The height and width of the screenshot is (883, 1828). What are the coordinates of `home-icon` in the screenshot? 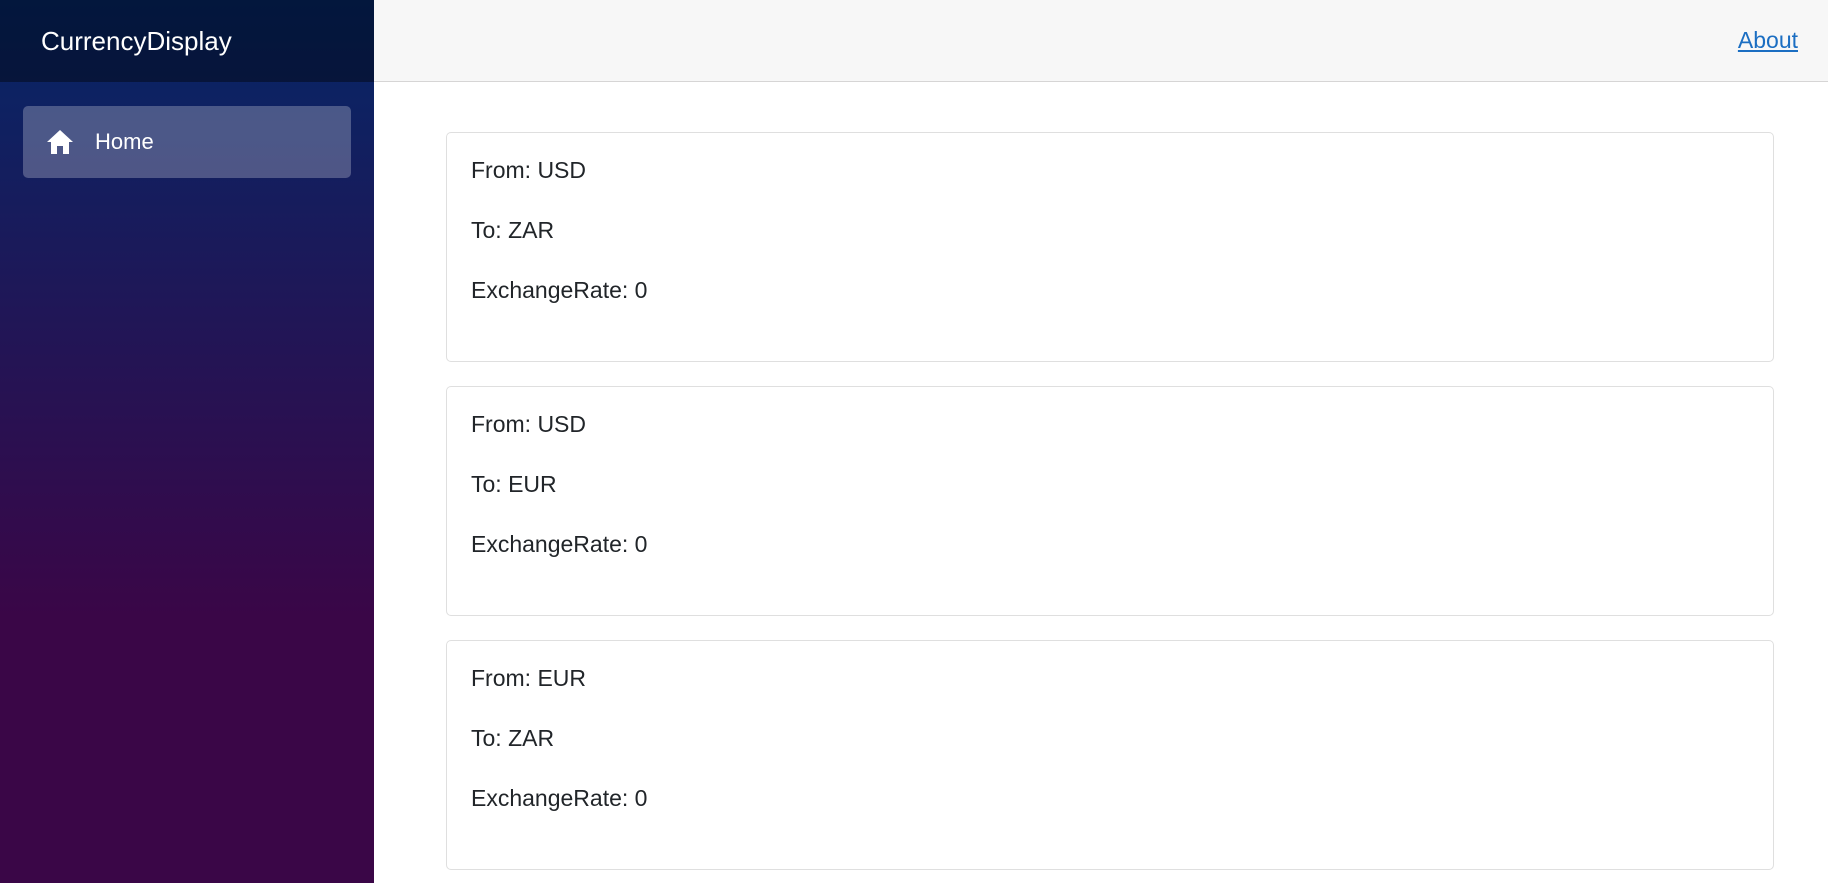 It's located at (60, 142).